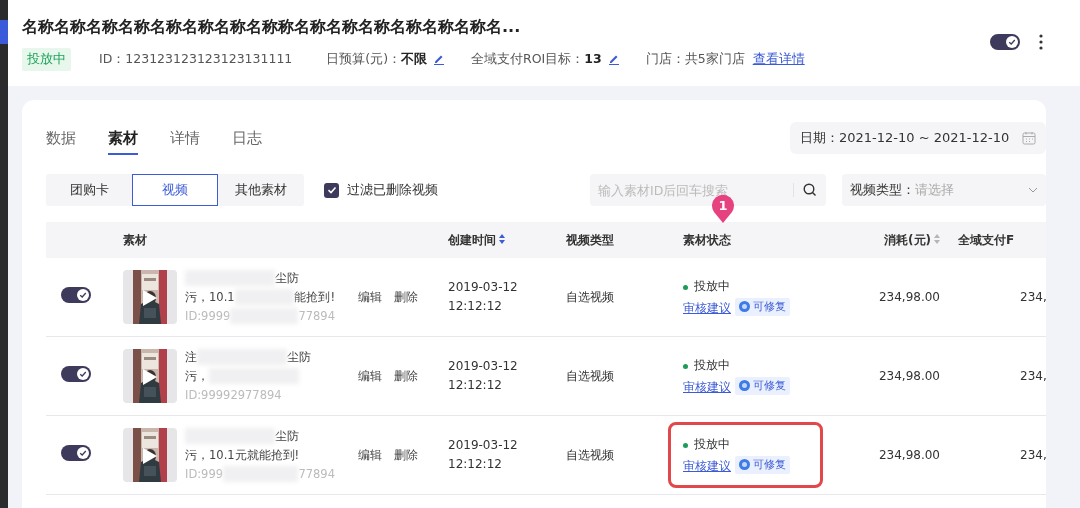  Describe the element at coordinates (778, 59) in the screenshot. I see `store-details-link: 查看详情` at that location.